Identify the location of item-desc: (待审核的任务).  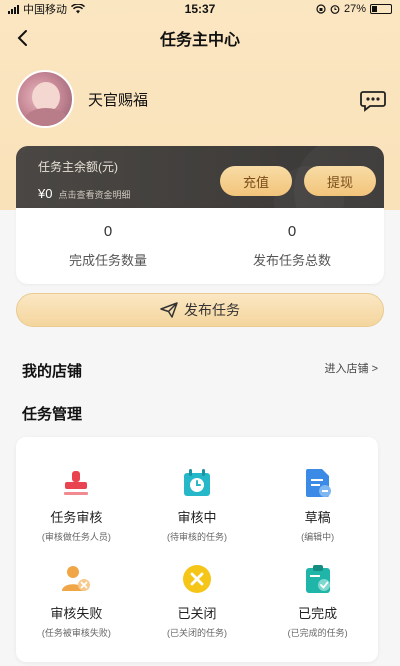
(196, 537).